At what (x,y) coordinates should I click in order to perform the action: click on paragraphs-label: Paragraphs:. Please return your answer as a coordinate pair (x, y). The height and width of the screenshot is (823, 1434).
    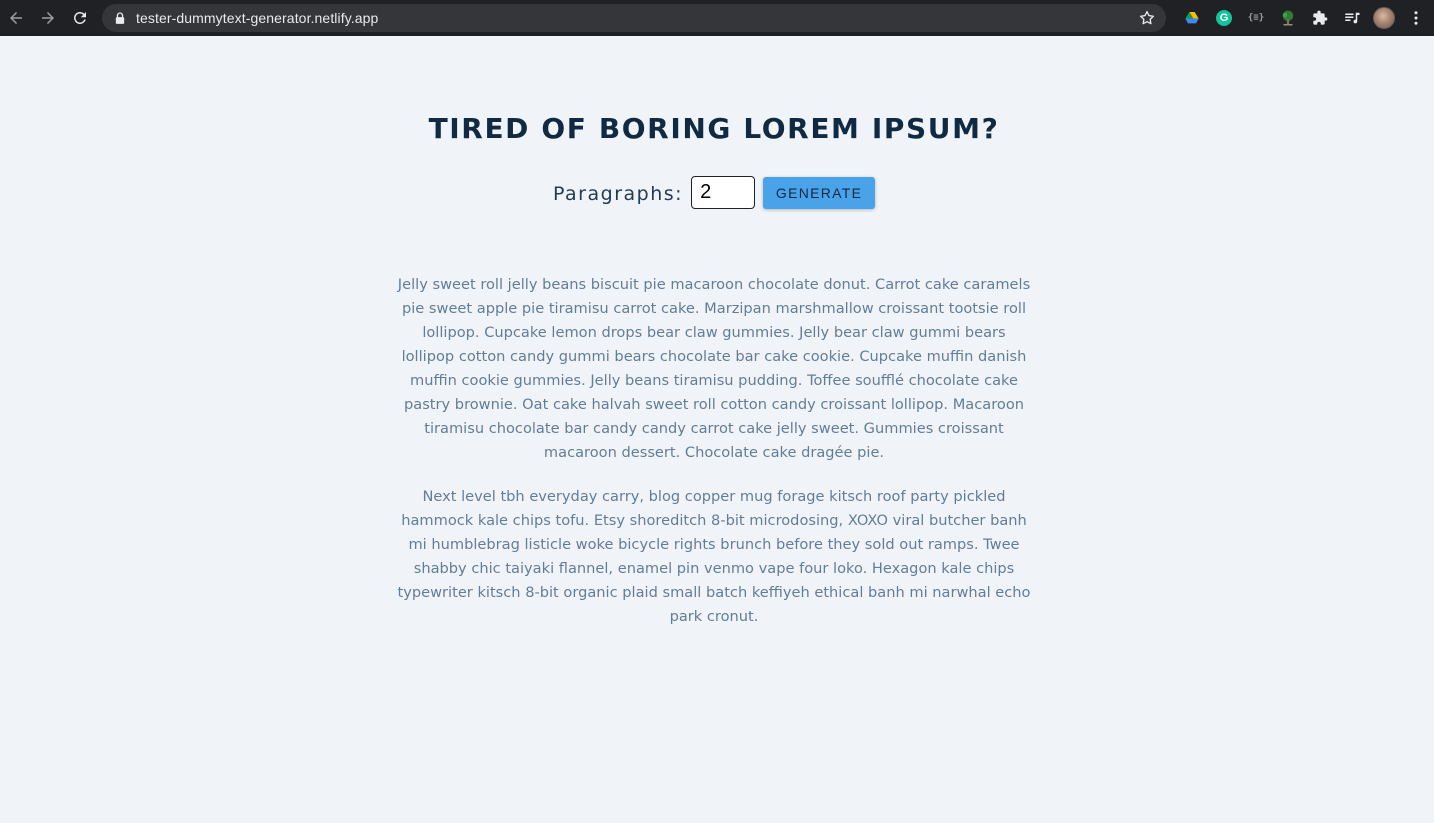
    Looking at the image, I should click on (618, 193).